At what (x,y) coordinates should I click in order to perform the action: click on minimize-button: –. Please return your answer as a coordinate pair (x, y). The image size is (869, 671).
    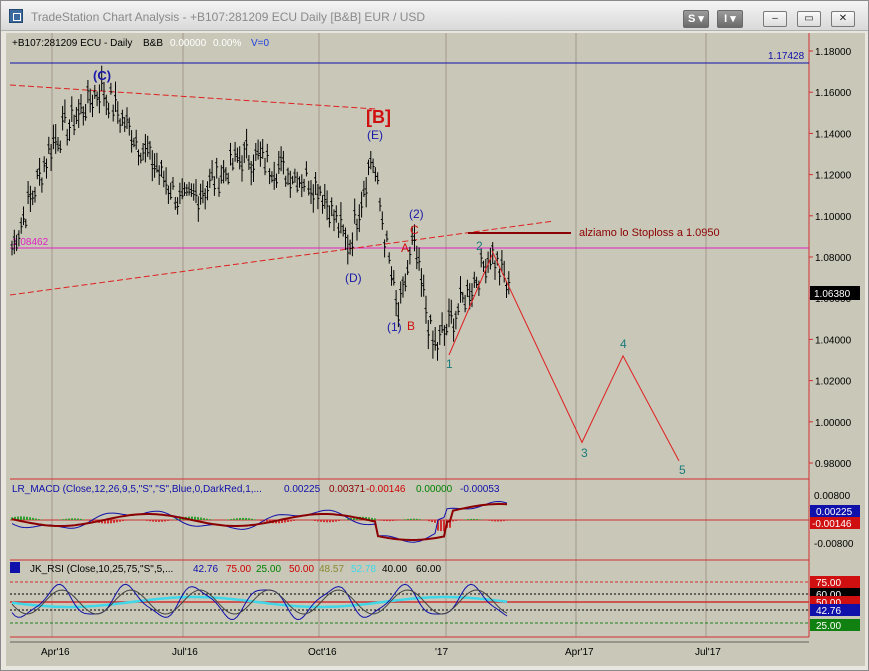
    Looking at the image, I should click on (775, 19).